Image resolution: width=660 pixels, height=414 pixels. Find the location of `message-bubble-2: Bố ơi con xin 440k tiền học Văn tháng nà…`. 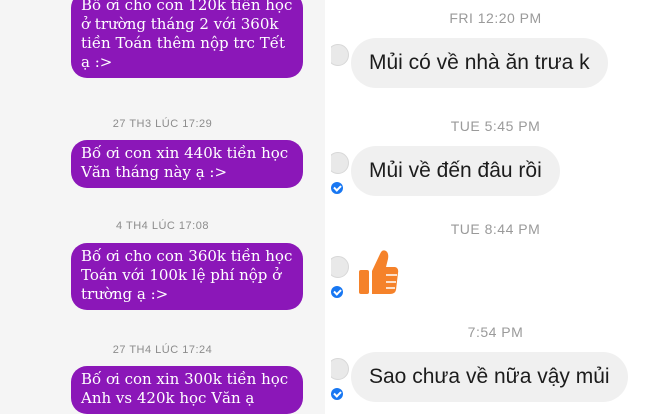

message-bubble-2: Bố ơi con xin 440k tiền học Văn tháng nà… is located at coordinates (187, 164).